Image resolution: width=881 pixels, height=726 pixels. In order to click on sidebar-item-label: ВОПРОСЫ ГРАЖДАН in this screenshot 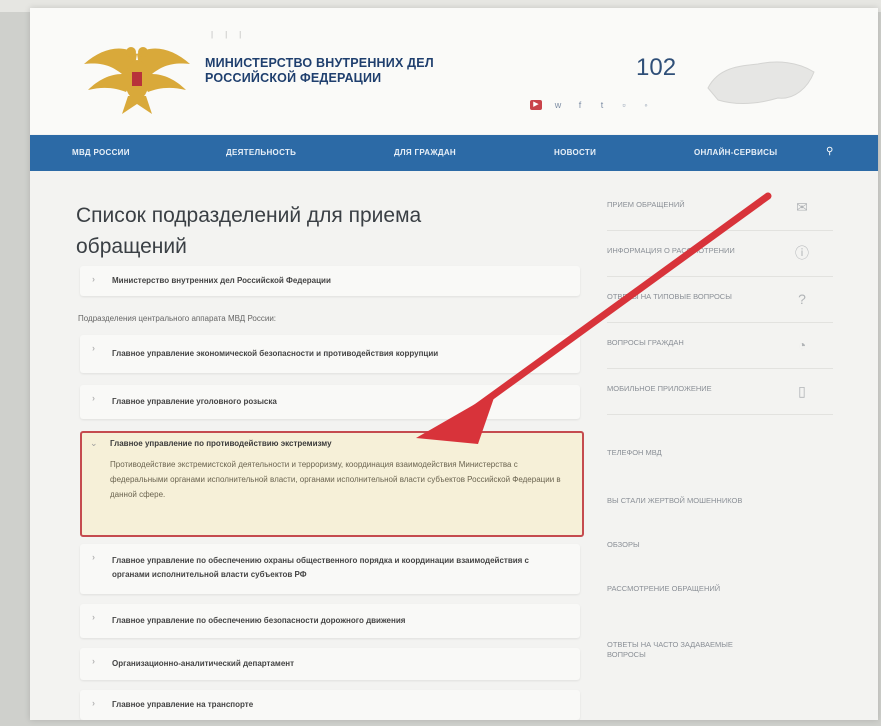, I will do `click(645, 342)`.